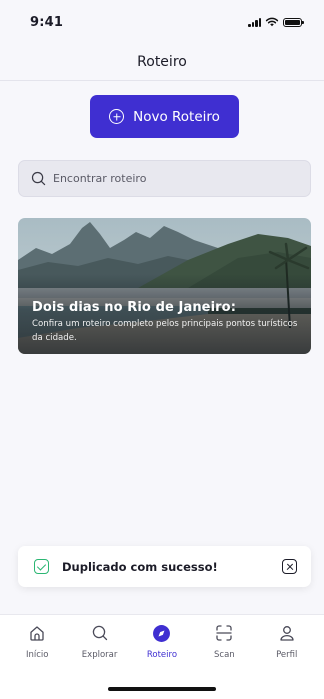 This screenshot has width=324, height=699. I want to click on tab-label: Início, so click(37, 655).